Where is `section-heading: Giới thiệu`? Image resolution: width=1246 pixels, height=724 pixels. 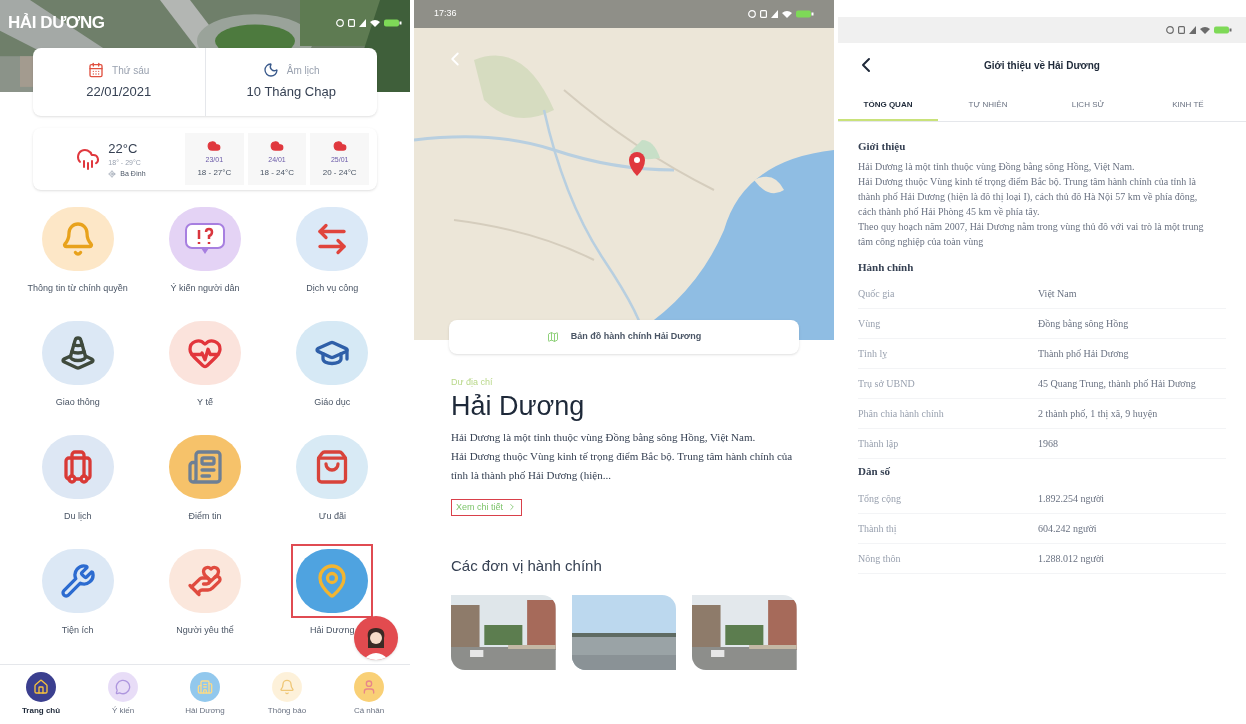 section-heading: Giới thiệu is located at coordinates (882, 146).